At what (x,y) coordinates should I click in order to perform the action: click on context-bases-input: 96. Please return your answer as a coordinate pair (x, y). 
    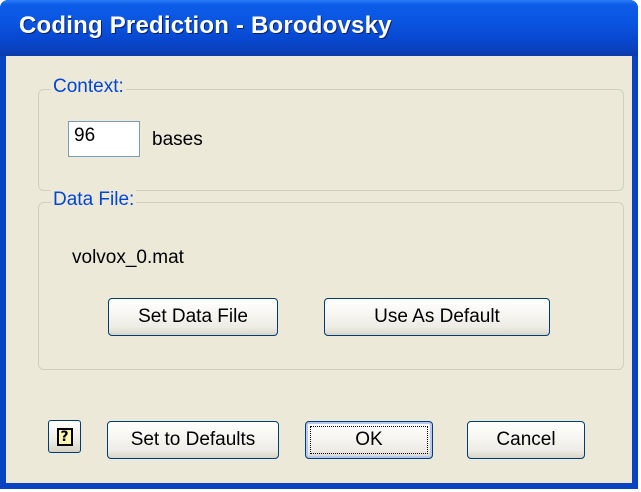
    Looking at the image, I should click on (104, 139).